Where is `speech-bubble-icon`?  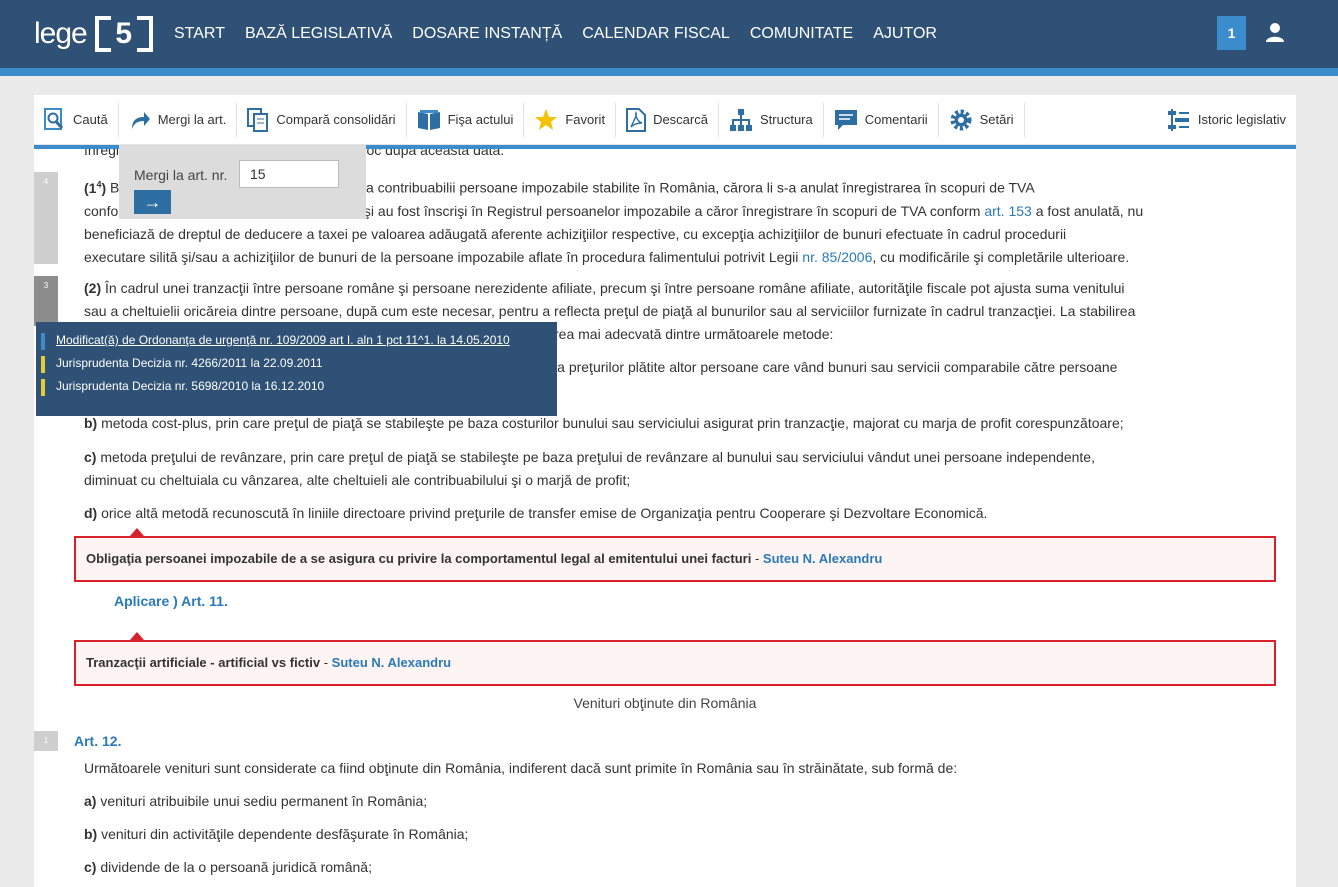
speech-bubble-icon is located at coordinates (845, 119).